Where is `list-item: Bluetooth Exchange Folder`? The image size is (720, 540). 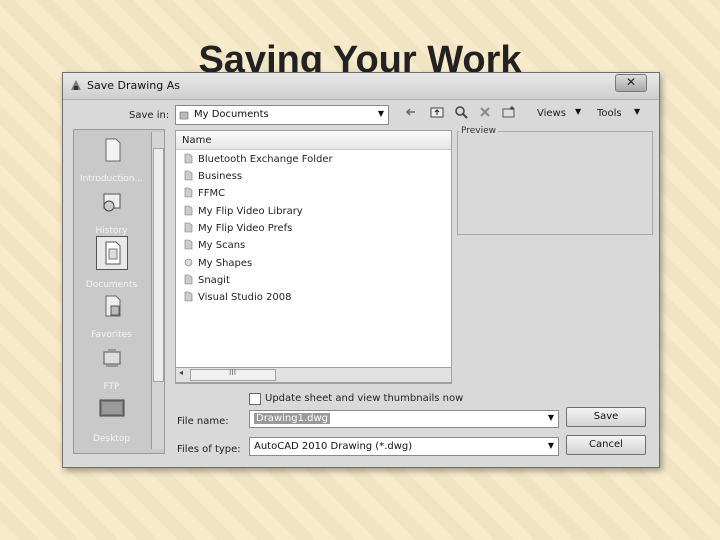 list-item: Bluetooth Exchange Folder is located at coordinates (258, 159).